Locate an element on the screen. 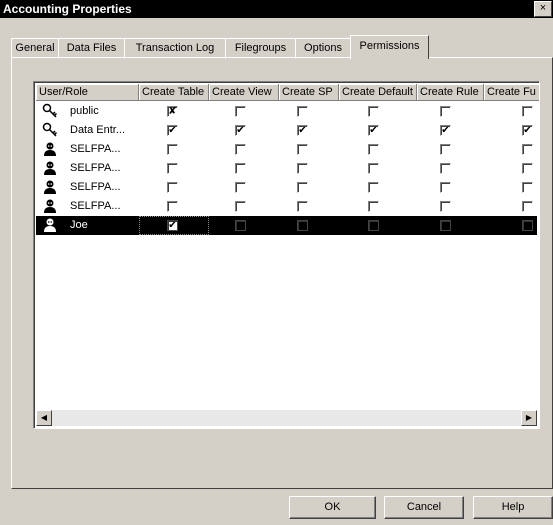 Image resolution: width=553 pixels, height=525 pixels. user-role-name: Joe is located at coordinates (79, 225).